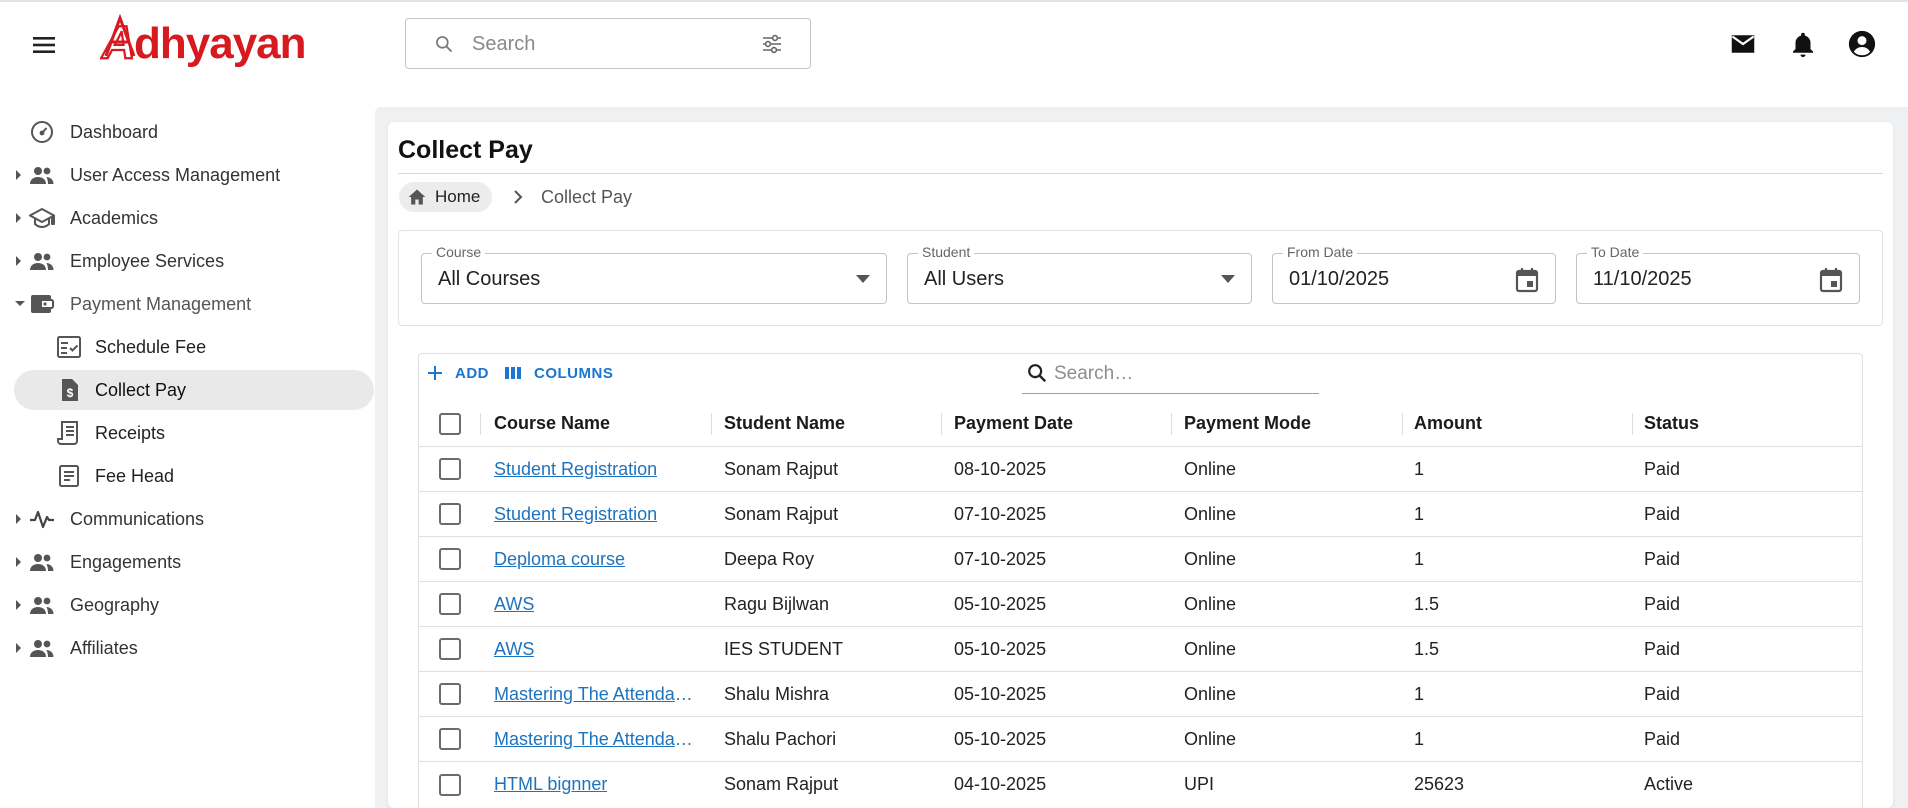 The width and height of the screenshot is (1908, 808). What do you see at coordinates (1519, 423) in the screenshot?
I see `header-amount: Amount` at bounding box center [1519, 423].